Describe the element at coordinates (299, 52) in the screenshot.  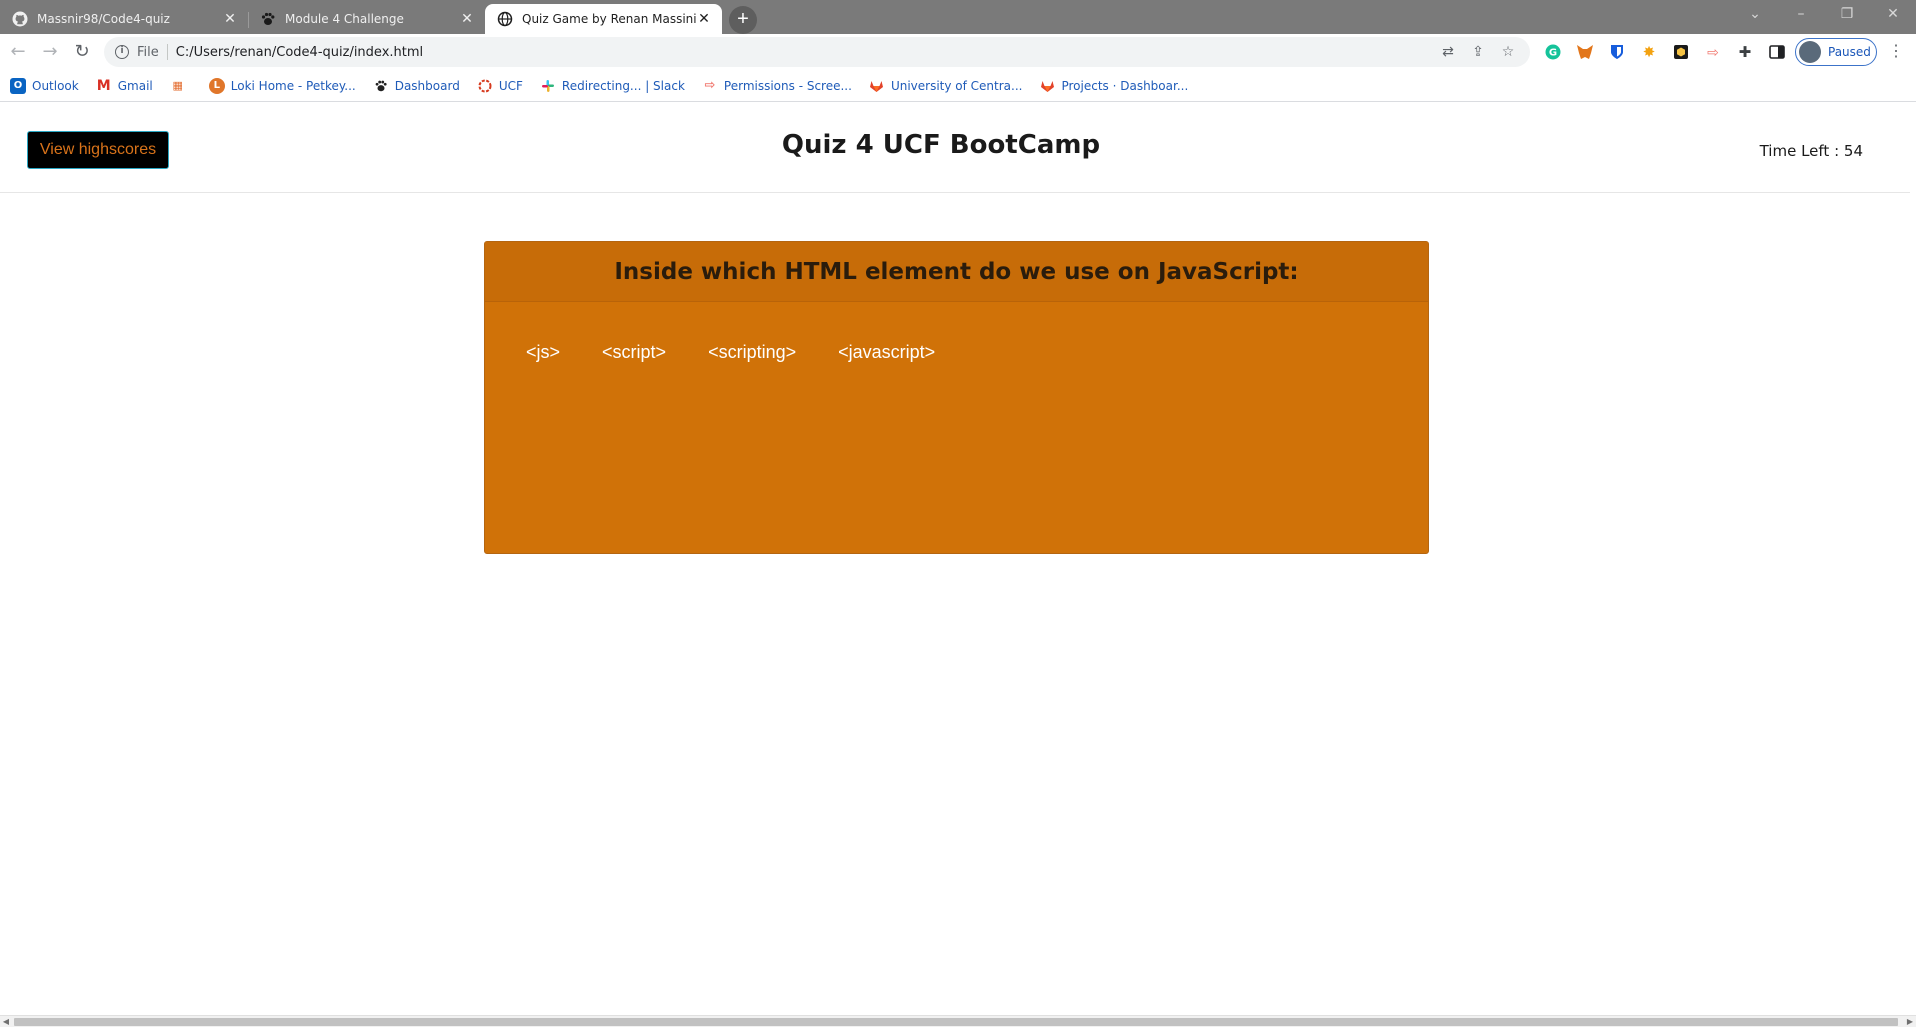
I see `url-text: C:/Users/renan/Code4-quiz/index.html` at that location.